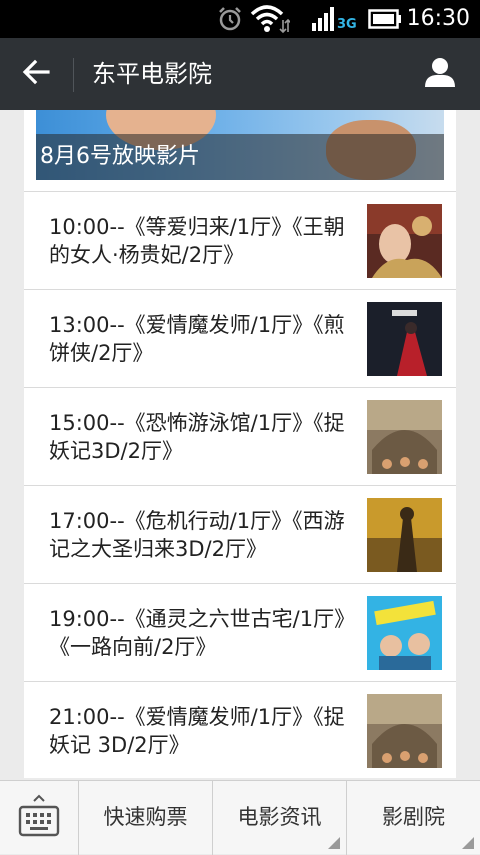 Image resolution: width=480 pixels, height=855 pixels. I want to click on header-divider, so click(73, 75).